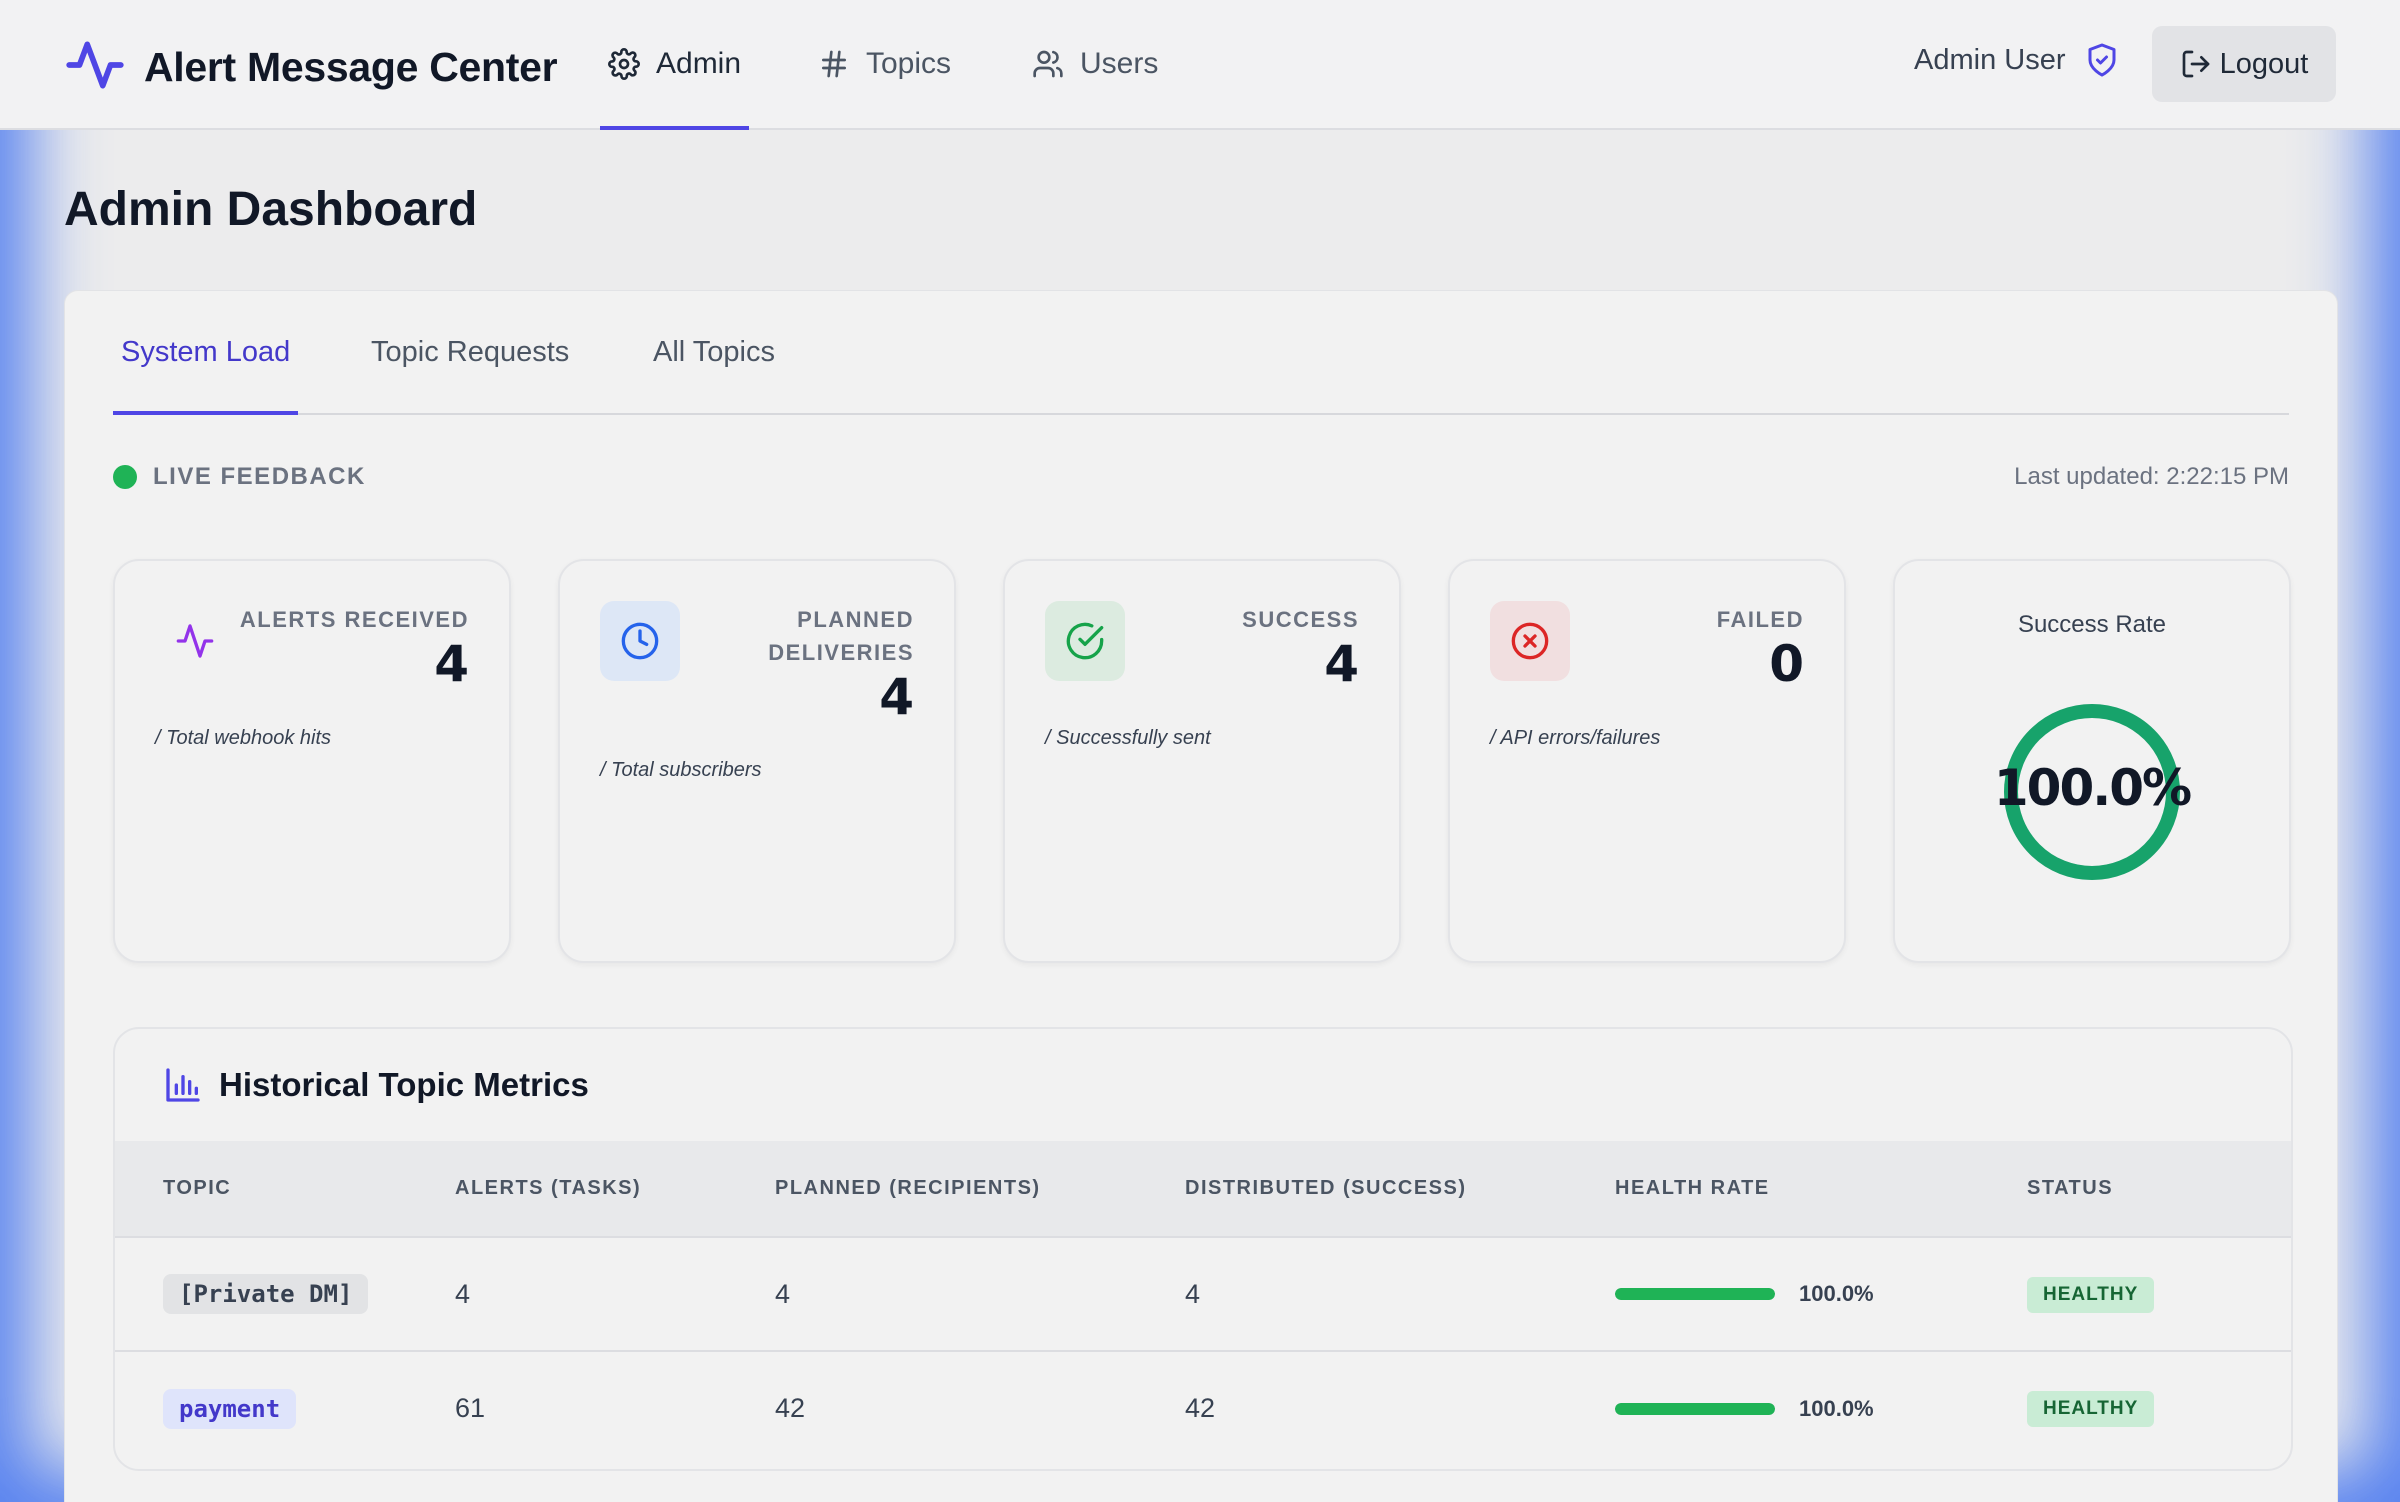  Describe the element at coordinates (841, 636) in the screenshot. I see `stat-card-label: PLANNED DELIVERIES` at that location.